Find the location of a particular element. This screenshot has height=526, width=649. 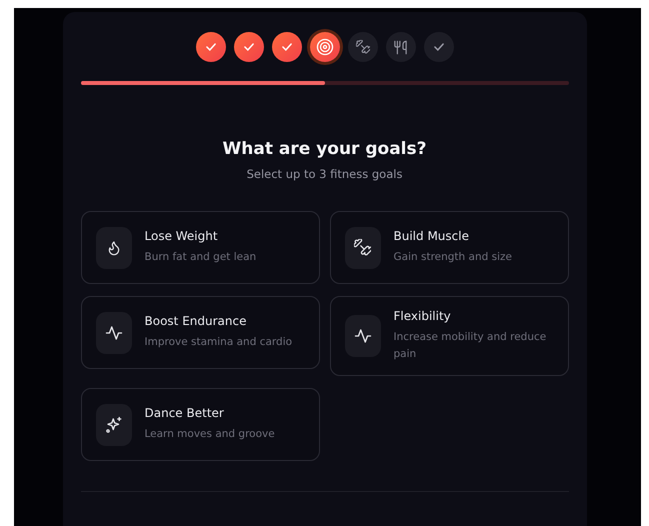

page-title: What are your goals? is located at coordinates (325, 149).